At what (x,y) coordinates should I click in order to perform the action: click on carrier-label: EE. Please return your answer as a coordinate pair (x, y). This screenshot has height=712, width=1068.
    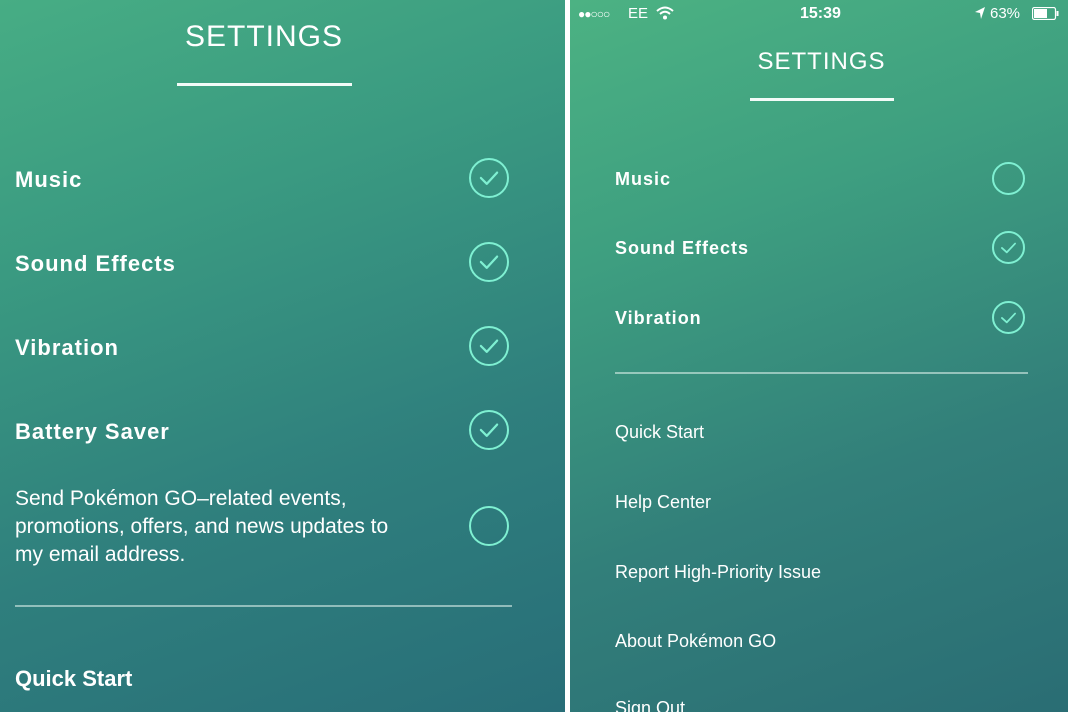
    Looking at the image, I should click on (638, 13).